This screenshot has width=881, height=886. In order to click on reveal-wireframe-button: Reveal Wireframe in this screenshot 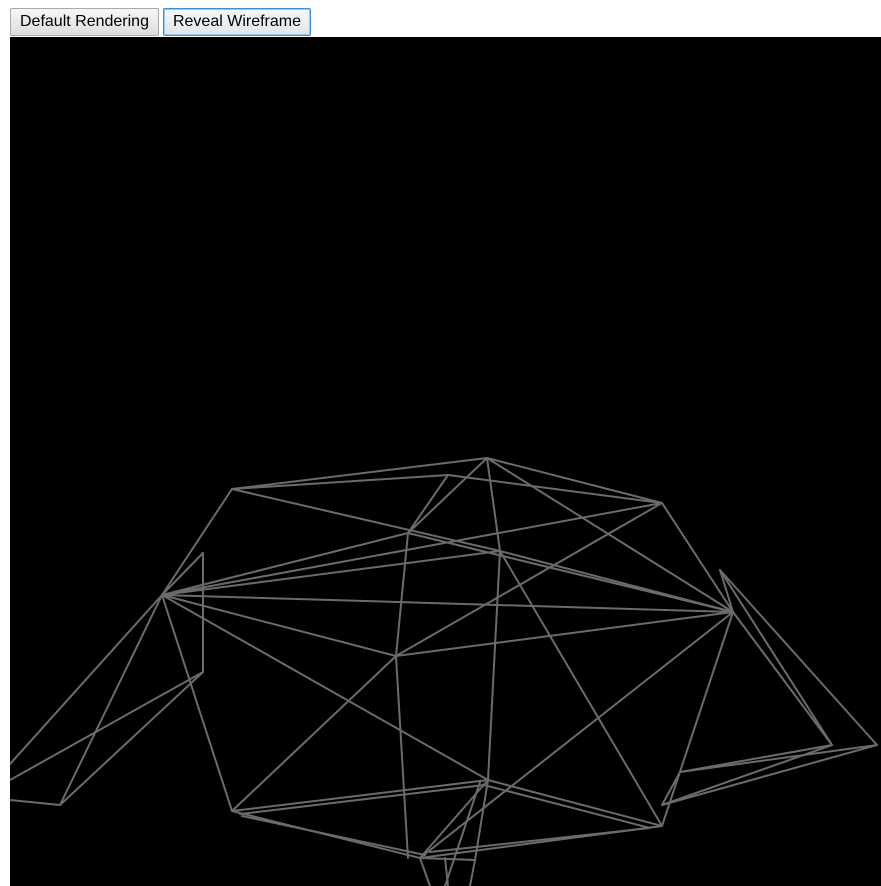, I will do `click(236, 22)`.